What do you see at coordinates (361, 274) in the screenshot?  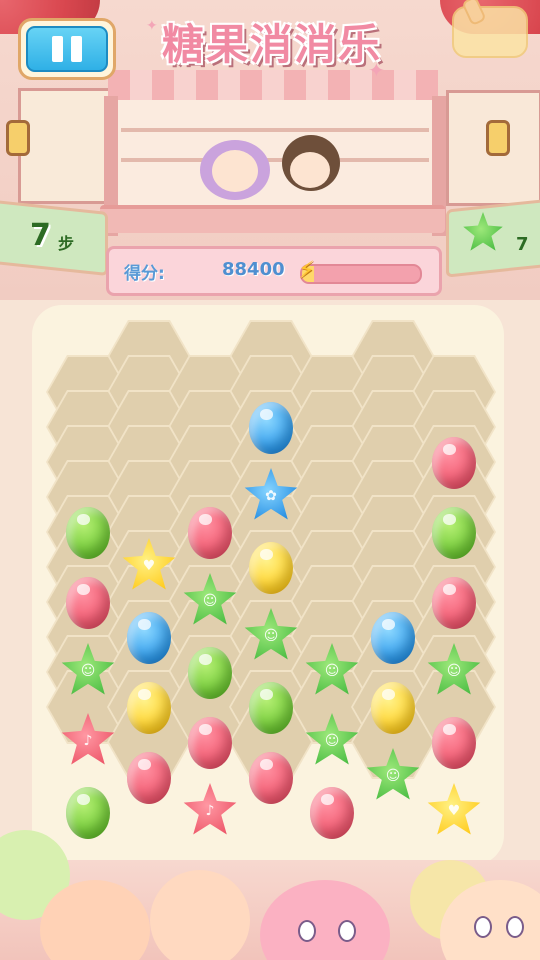 I see `score-progress-bar` at bounding box center [361, 274].